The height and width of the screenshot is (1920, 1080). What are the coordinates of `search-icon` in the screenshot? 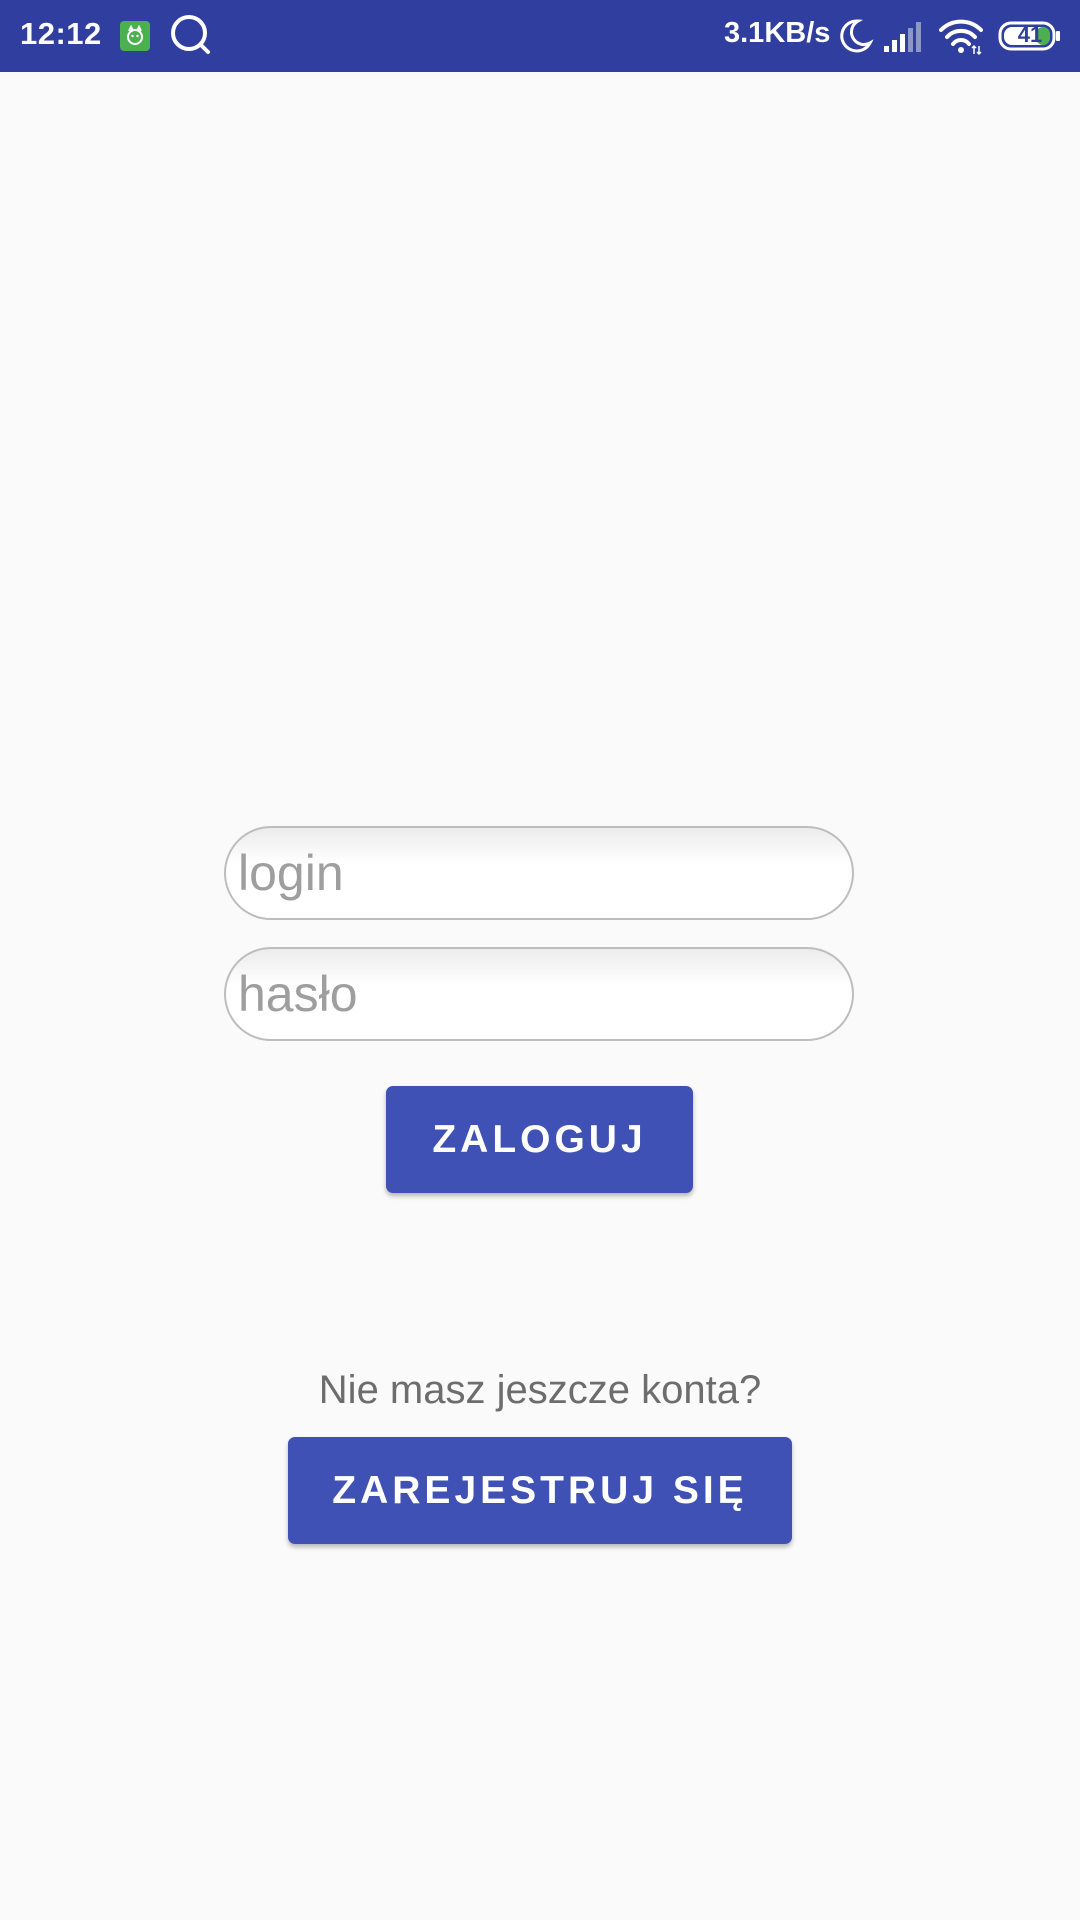 It's located at (191, 35).